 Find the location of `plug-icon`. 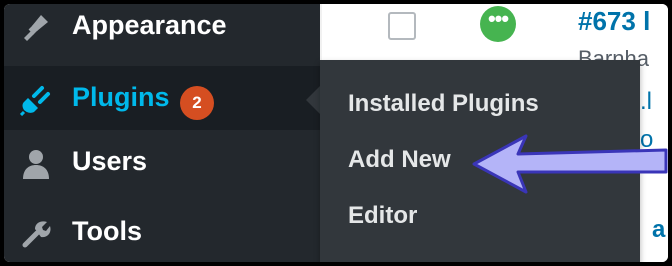

plug-icon is located at coordinates (36, 100).